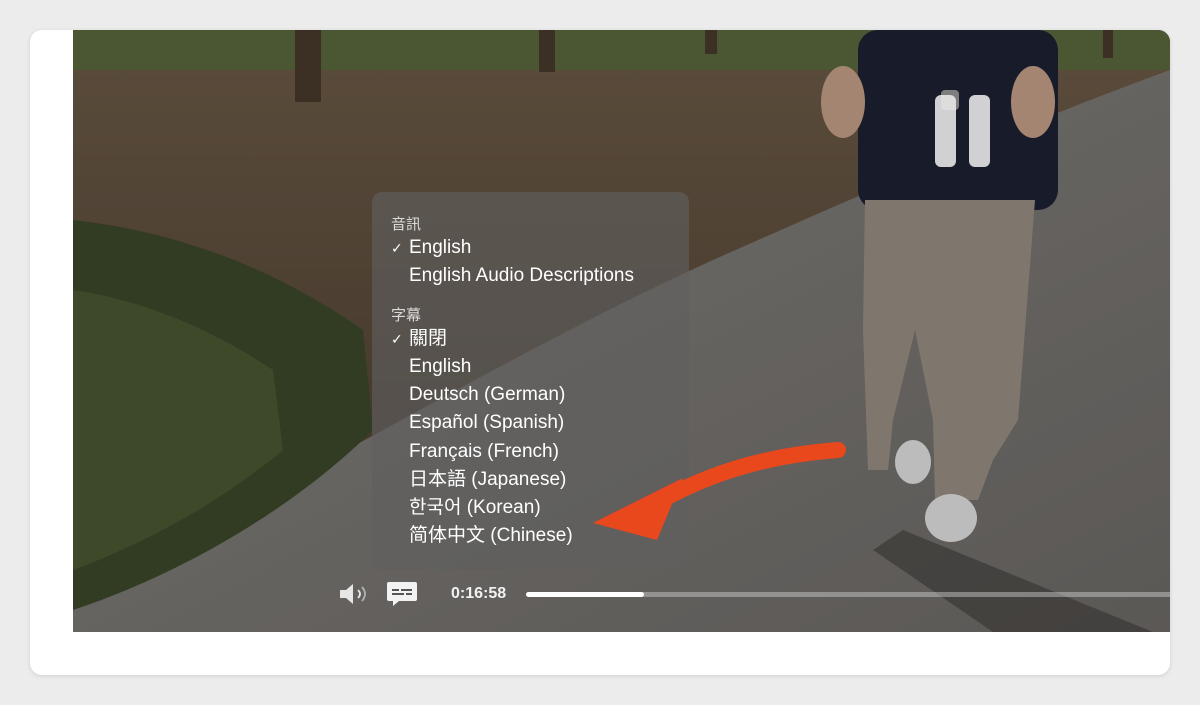 This screenshot has width=1200, height=705. I want to click on subtitles-icon, so click(402, 594).